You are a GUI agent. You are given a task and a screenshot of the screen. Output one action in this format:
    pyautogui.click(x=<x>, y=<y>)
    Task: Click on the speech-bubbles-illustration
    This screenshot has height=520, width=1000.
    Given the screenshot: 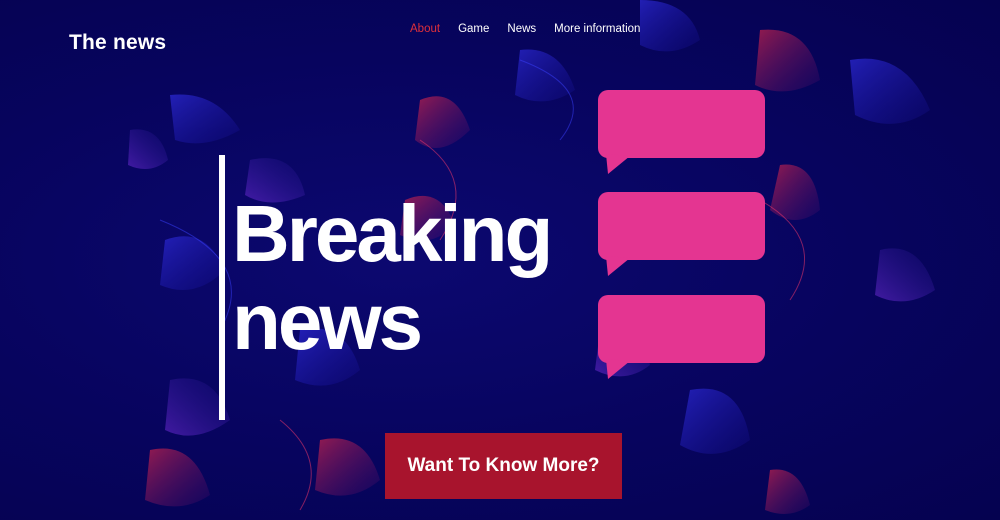 What is the action you would take?
    pyautogui.click(x=681, y=234)
    